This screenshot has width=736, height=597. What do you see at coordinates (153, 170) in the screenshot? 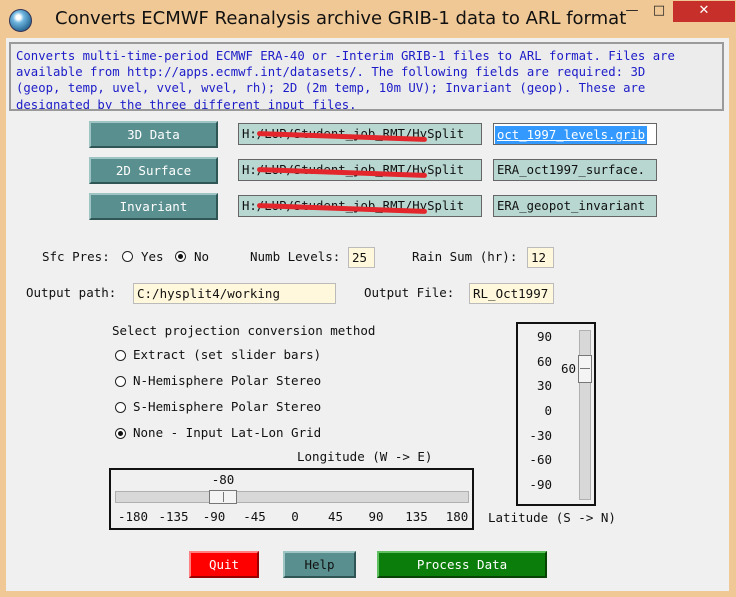
I see `2d-surface-button: 2D Surface` at bounding box center [153, 170].